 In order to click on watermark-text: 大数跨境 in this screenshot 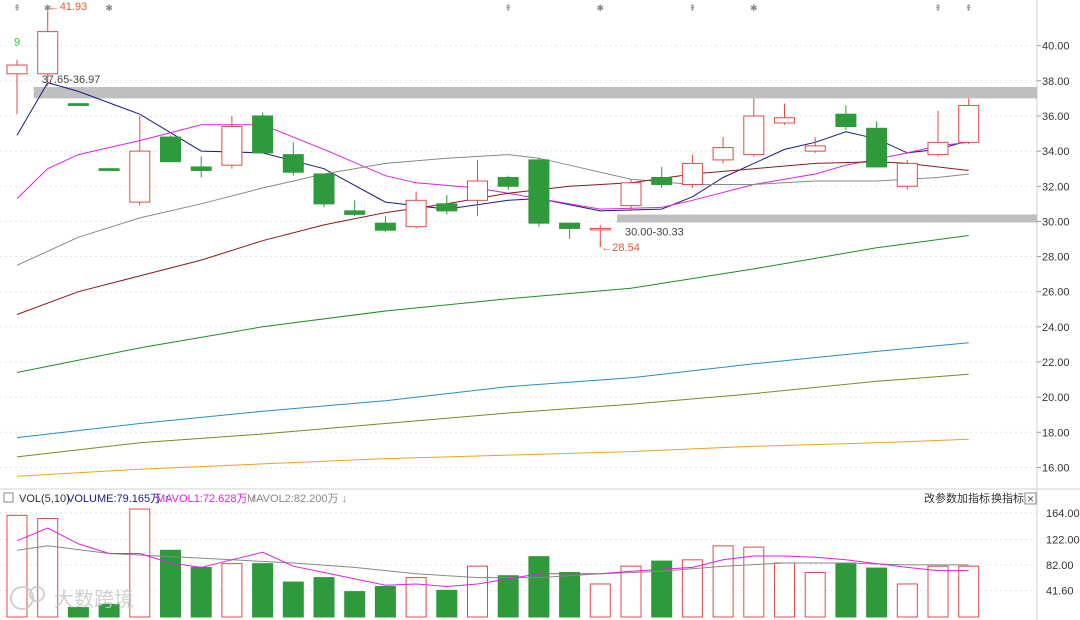, I will do `click(94, 599)`.